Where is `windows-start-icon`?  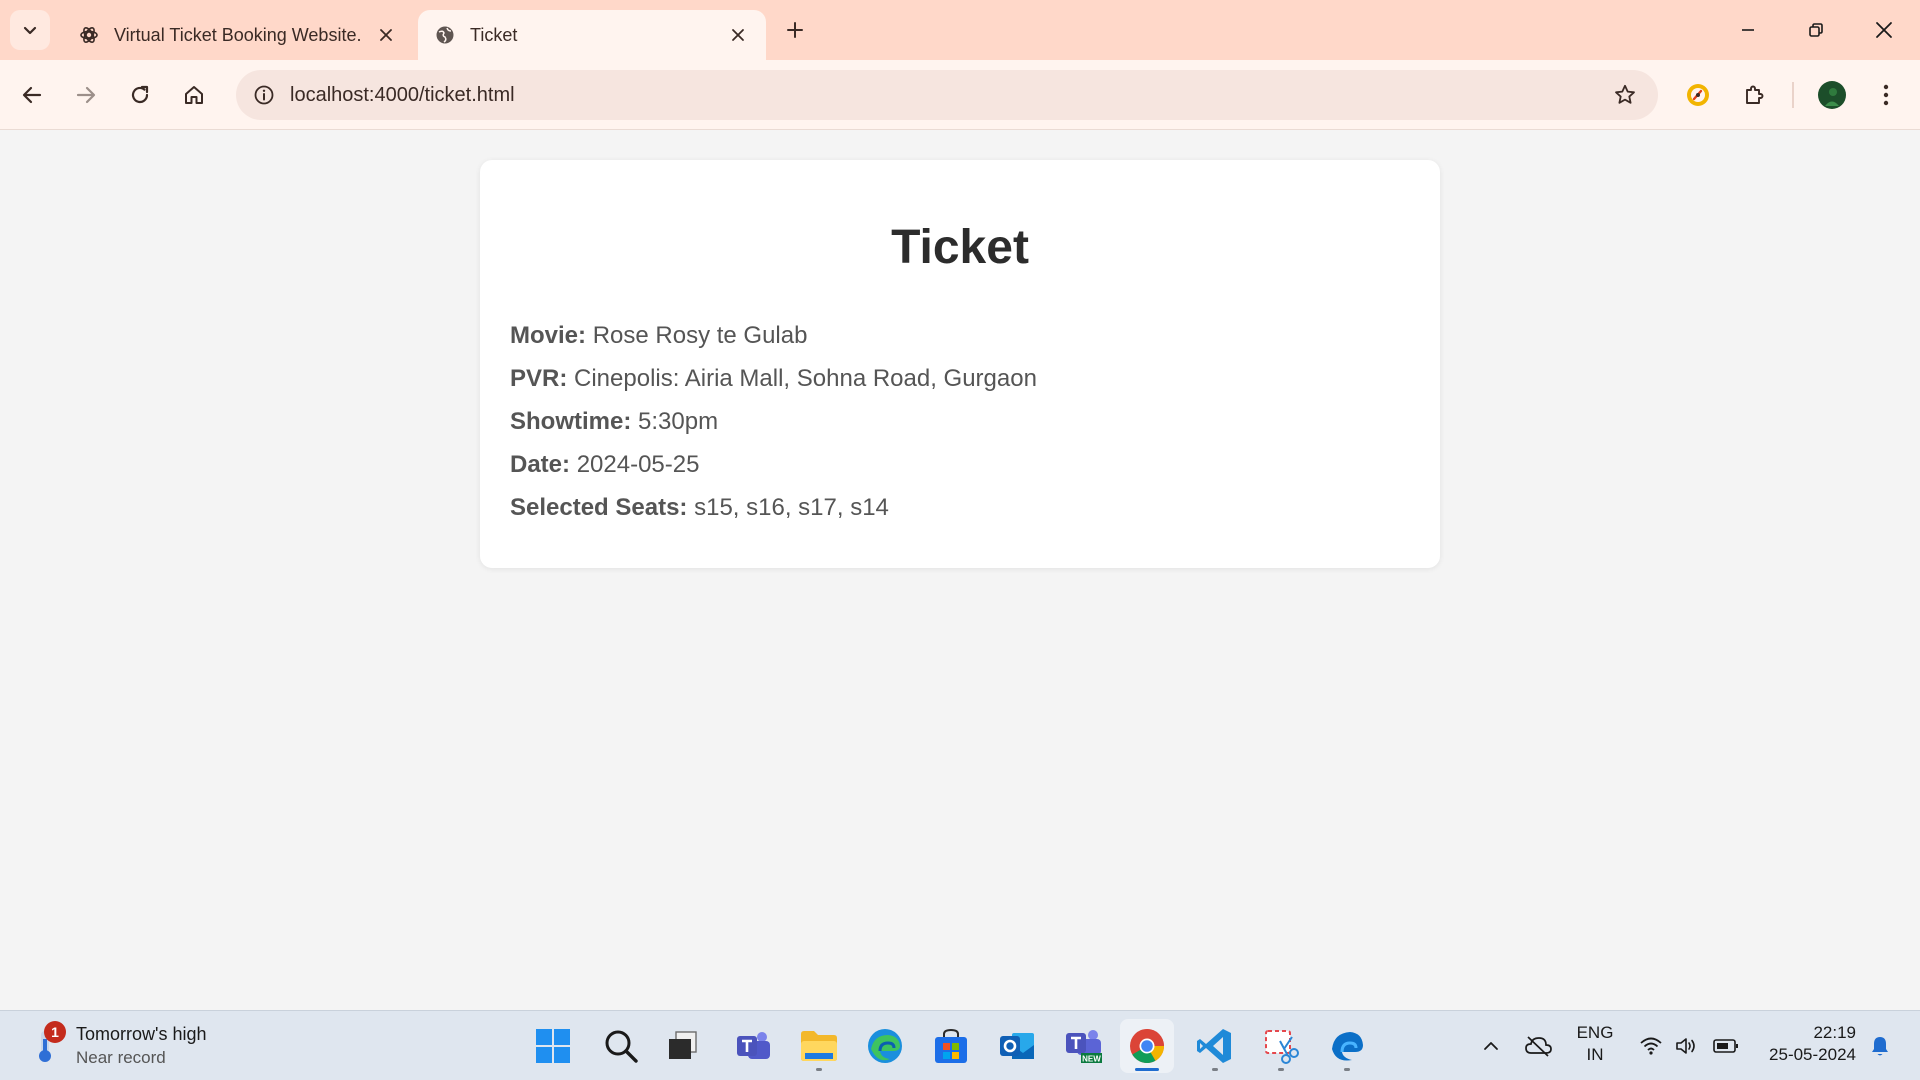 windows-start-icon is located at coordinates (553, 1046).